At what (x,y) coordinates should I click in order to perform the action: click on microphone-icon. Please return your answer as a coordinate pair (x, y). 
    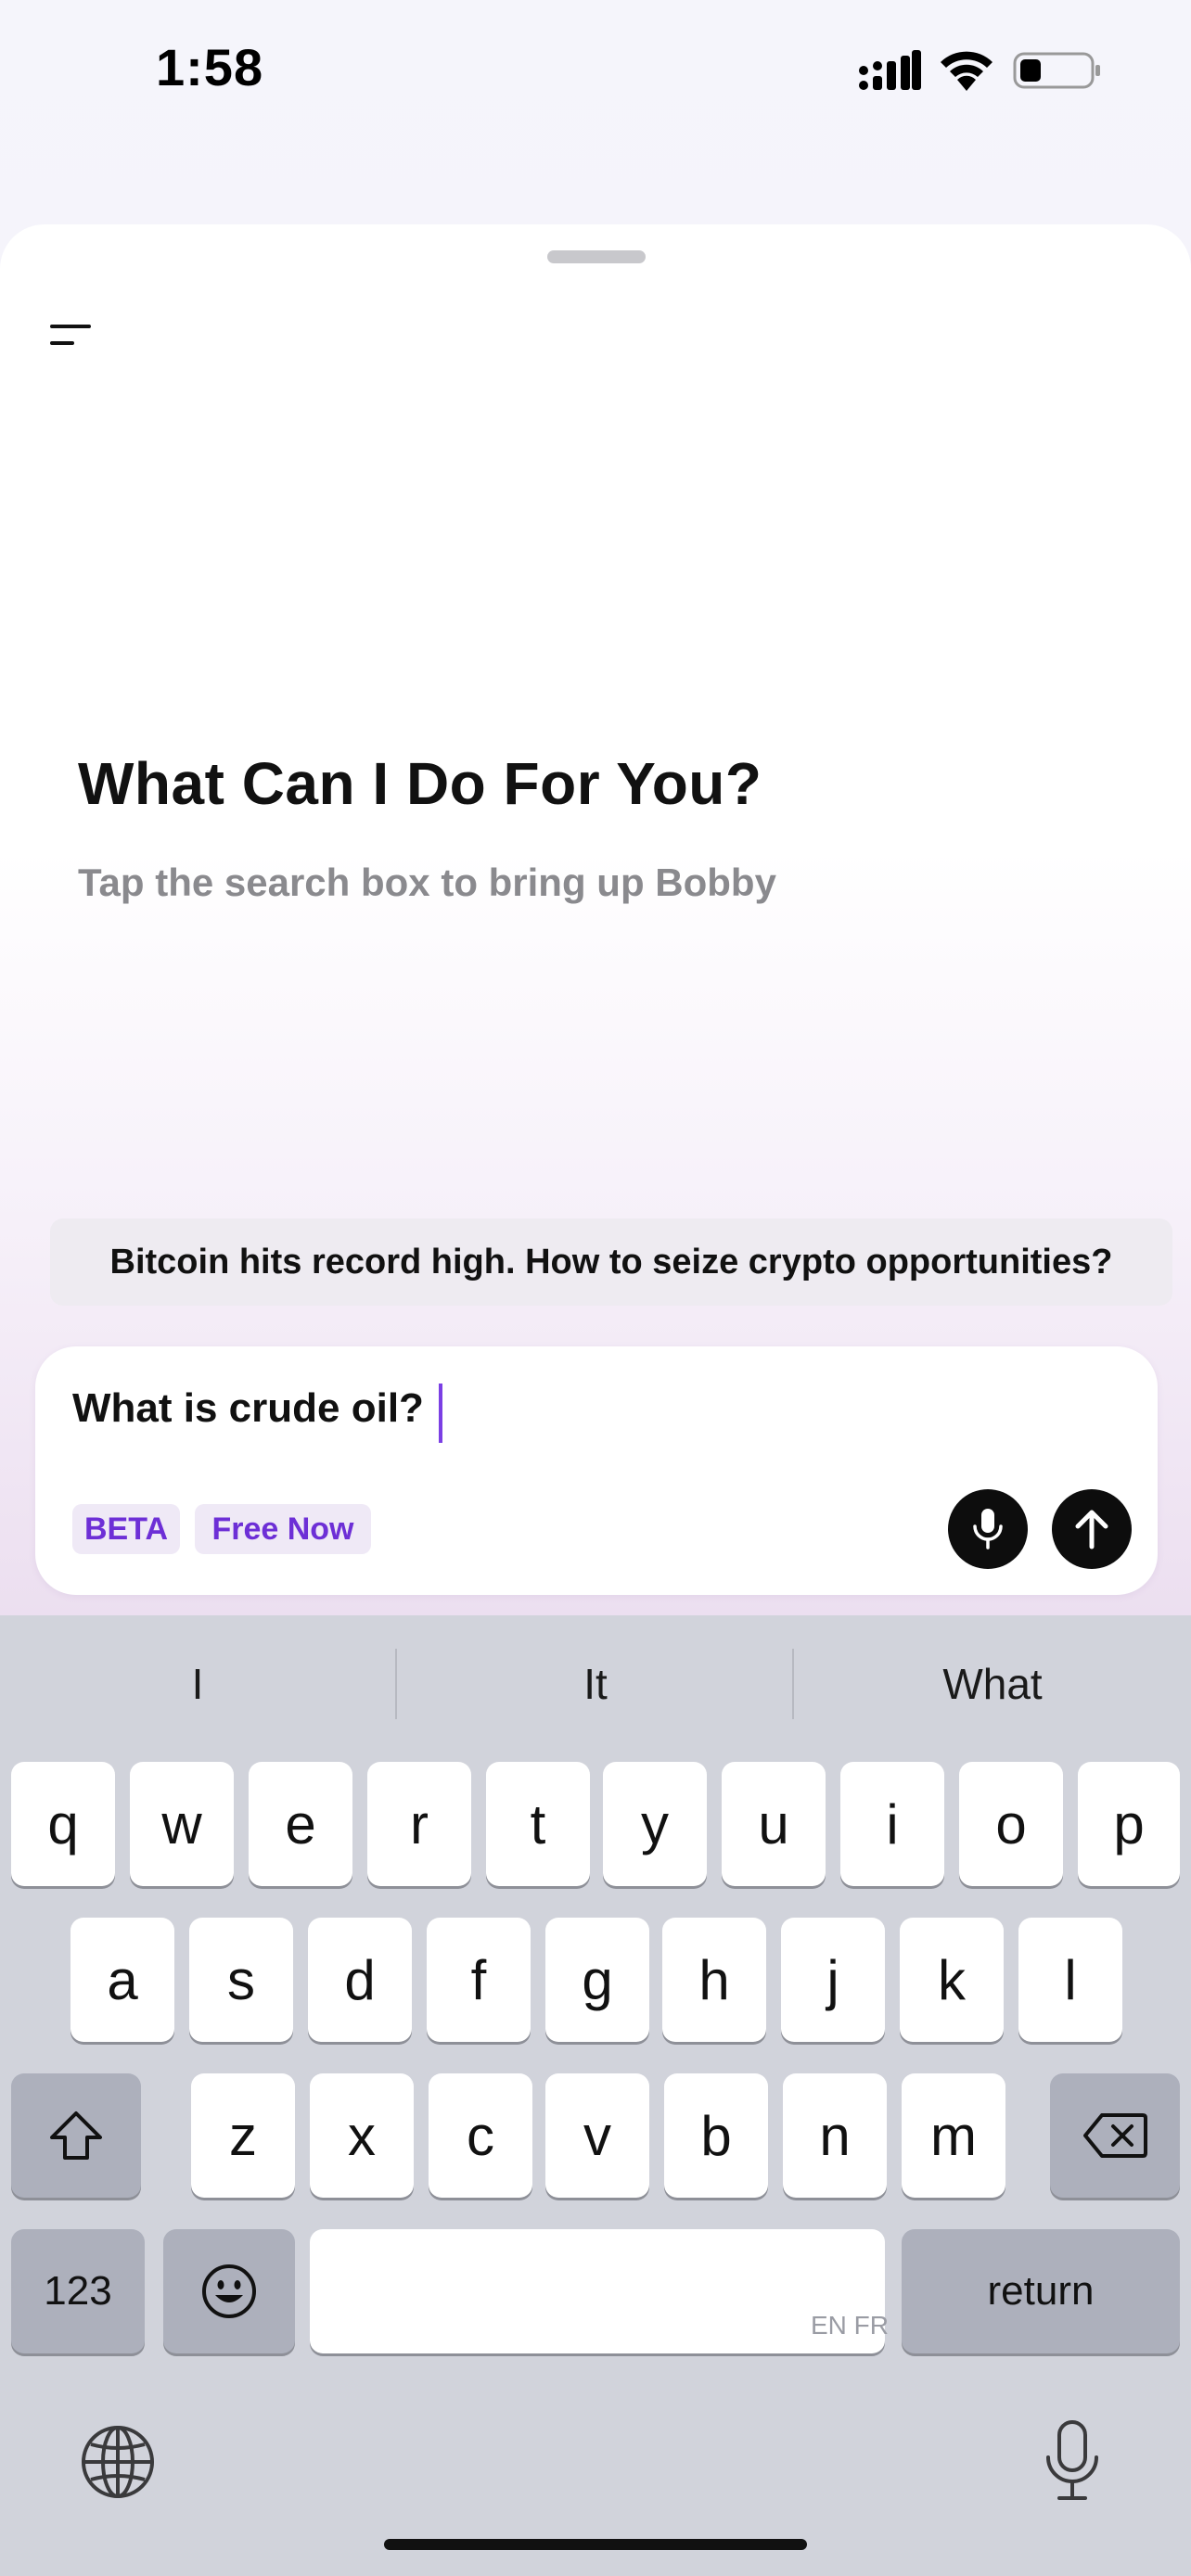
    Looking at the image, I should click on (988, 1529).